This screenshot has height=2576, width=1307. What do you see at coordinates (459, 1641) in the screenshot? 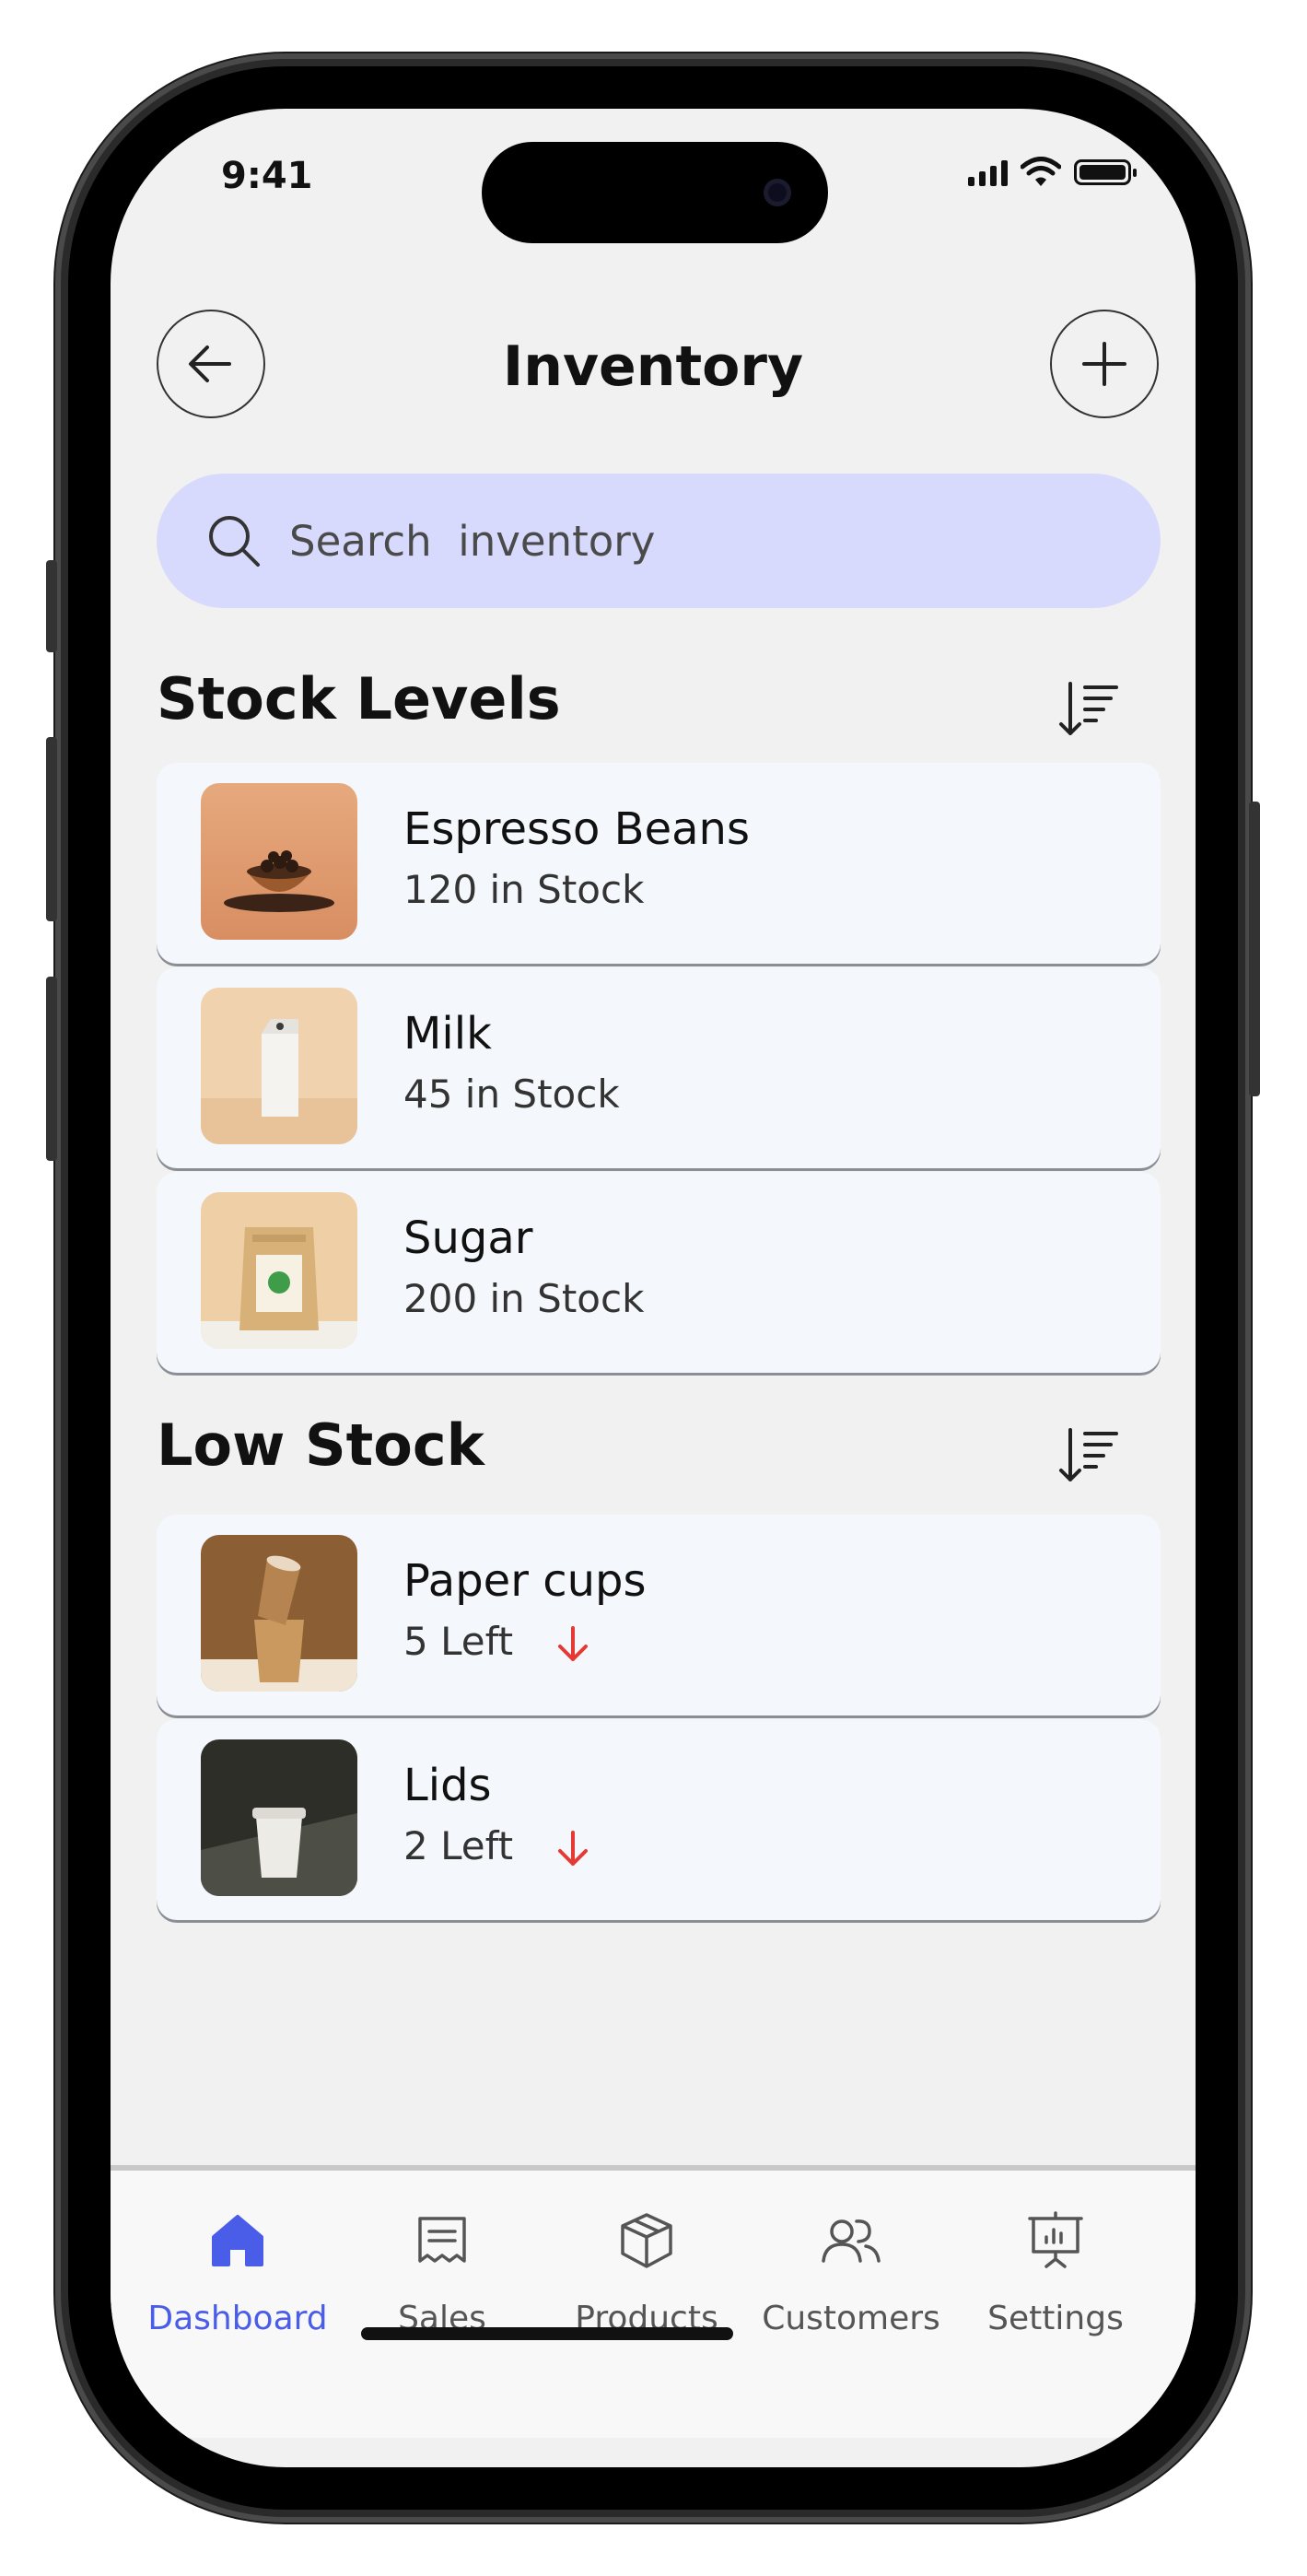
I see `item-stock-text: 5 Left` at bounding box center [459, 1641].